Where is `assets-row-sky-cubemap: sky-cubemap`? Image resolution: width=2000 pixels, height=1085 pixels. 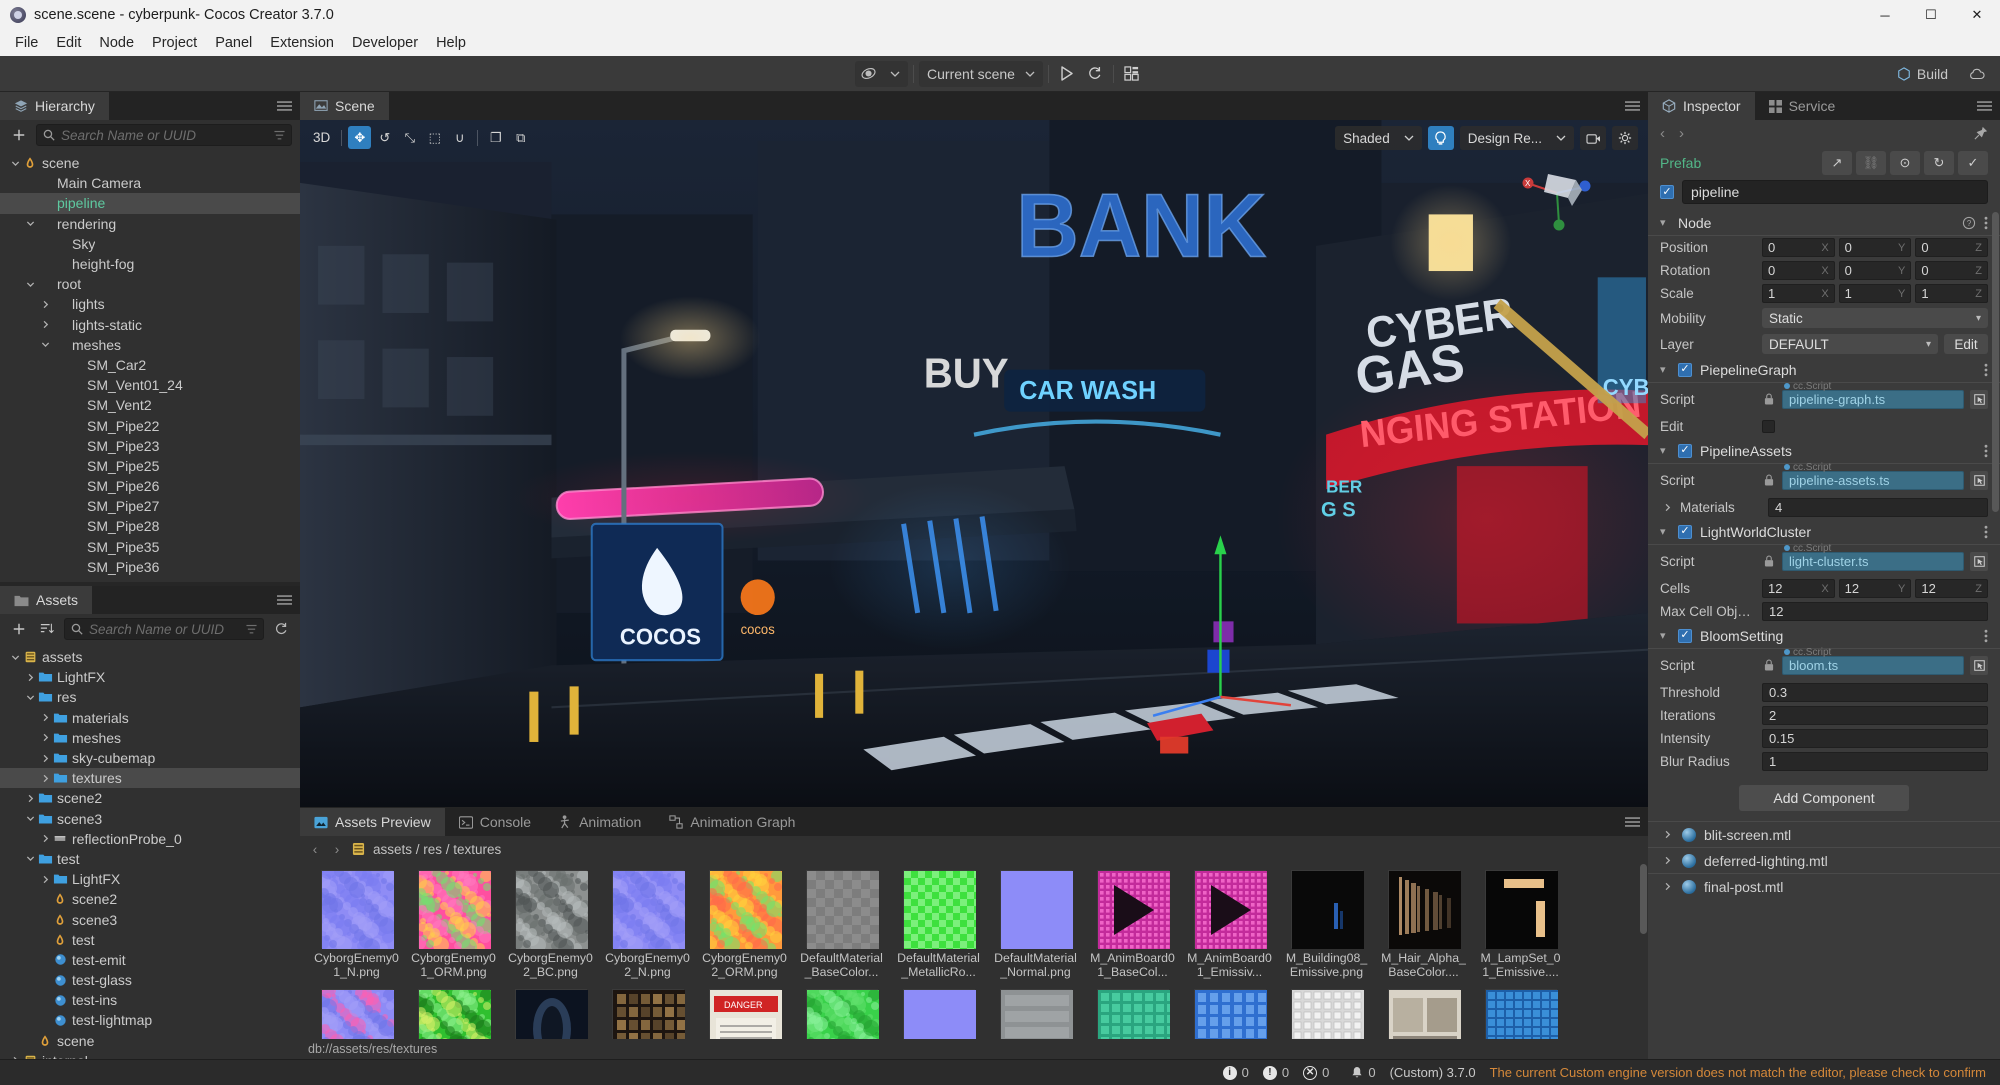
assets-row-sky-cubemap: sky-cubemap is located at coordinates (150, 758).